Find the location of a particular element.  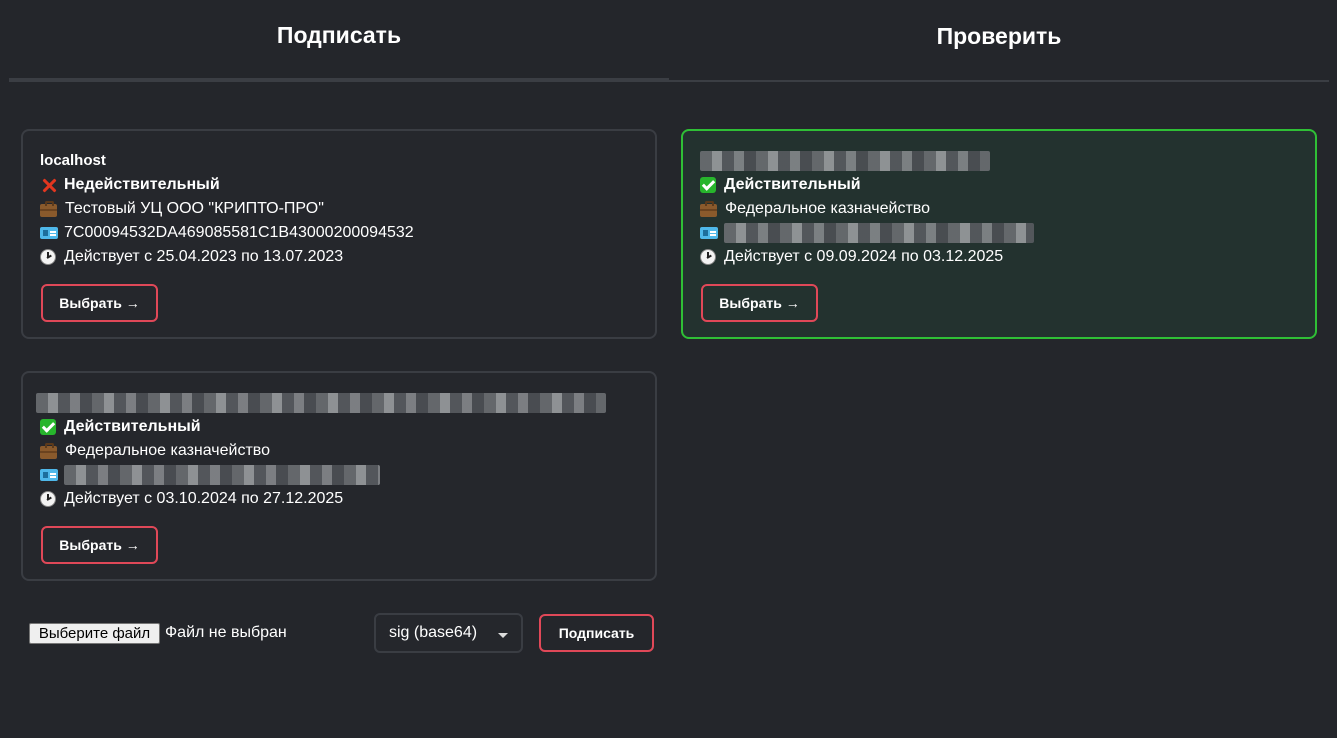

tab-bar: Подписать Проверить is located at coordinates (669, 41).